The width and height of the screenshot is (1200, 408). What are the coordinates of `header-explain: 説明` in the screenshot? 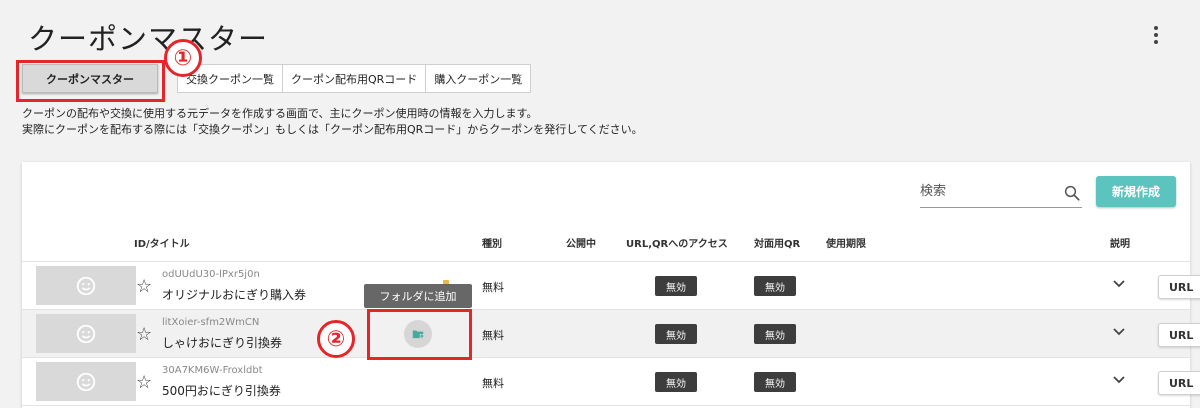 It's located at (1120, 244).